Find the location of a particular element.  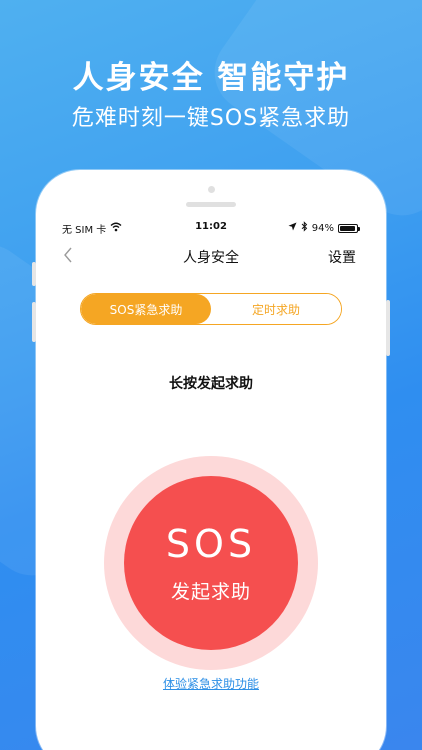

promo-headline: 人身安全 智能守护 is located at coordinates (211, 78).